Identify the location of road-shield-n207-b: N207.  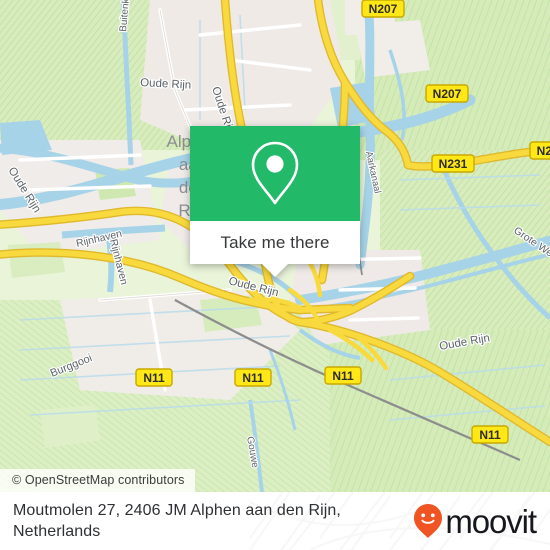
(447, 93).